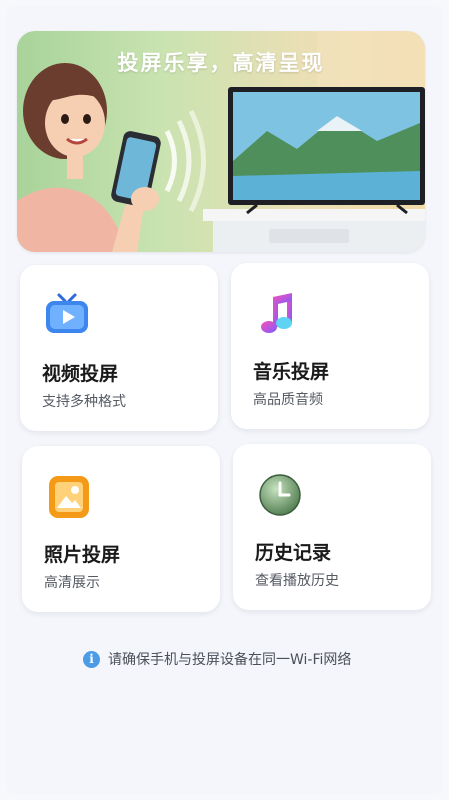 This screenshot has height=800, width=449. Describe the element at coordinates (67, 313) in the screenshot. I see `tv-play-icon` at that location.